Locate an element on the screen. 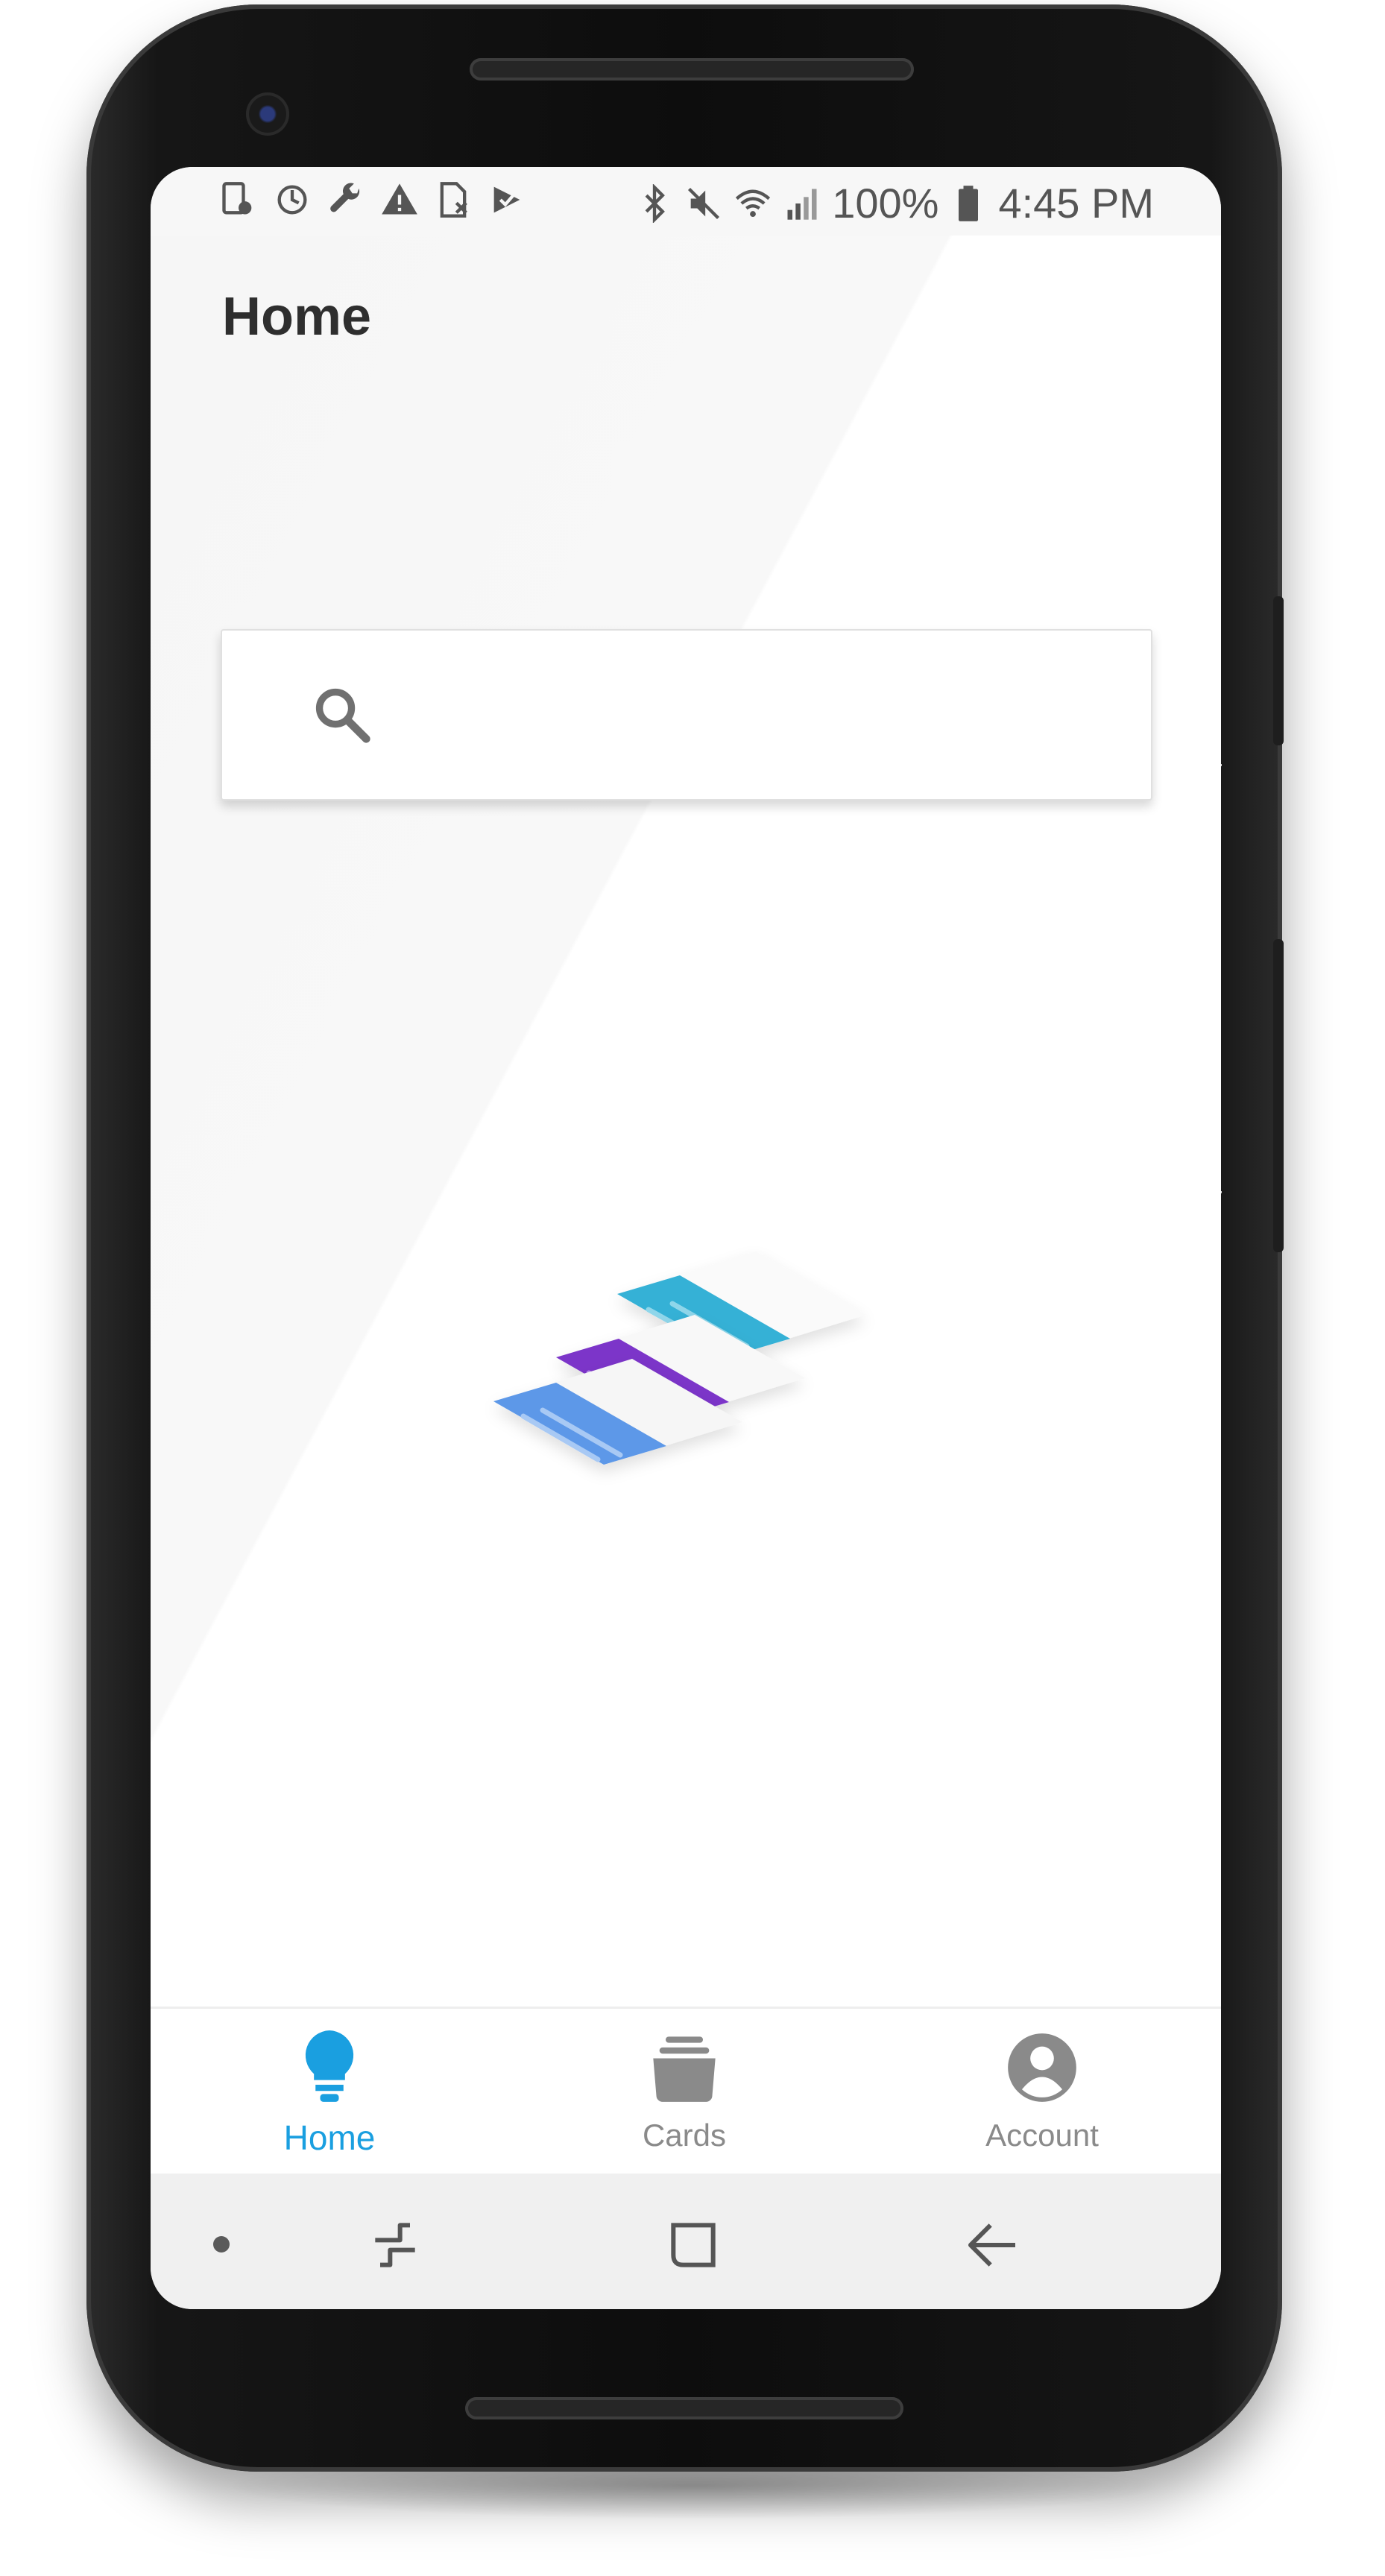 The height and width of the screenshot is (2576, 1385). wrench-icon is located at coordinates (345, 198).